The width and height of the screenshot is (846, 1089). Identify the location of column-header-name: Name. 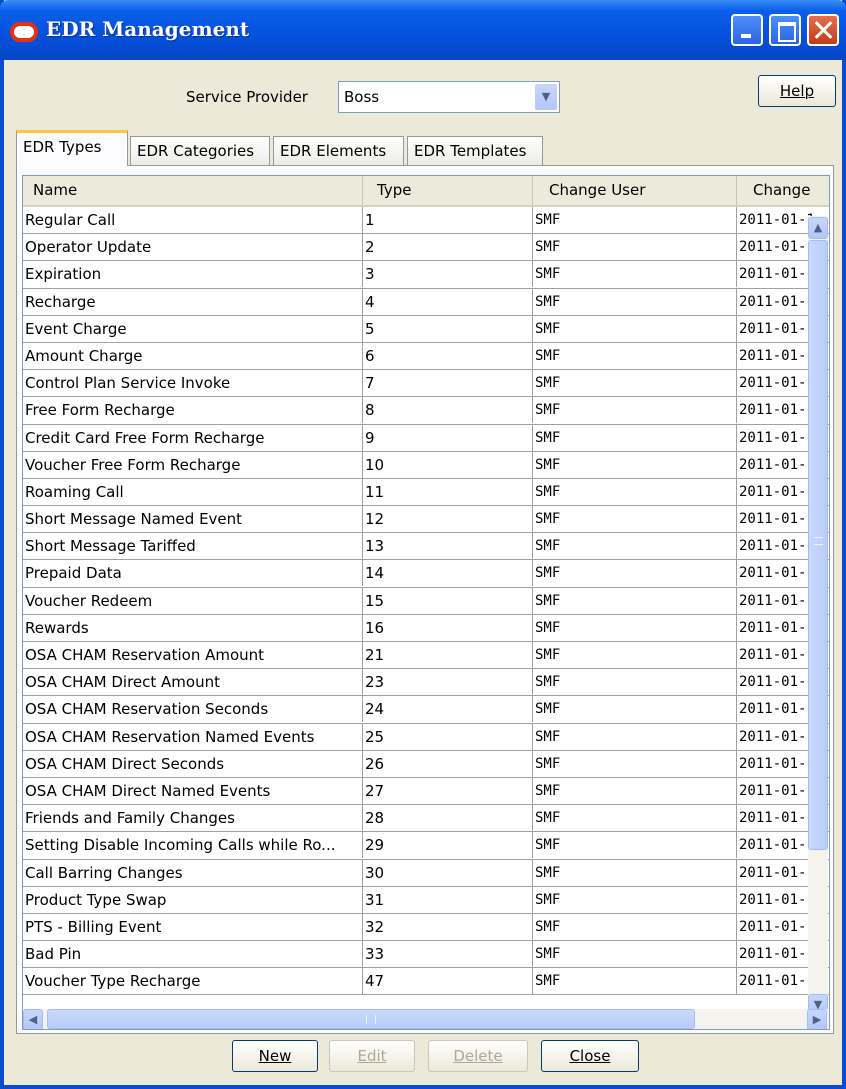
(193, 190).